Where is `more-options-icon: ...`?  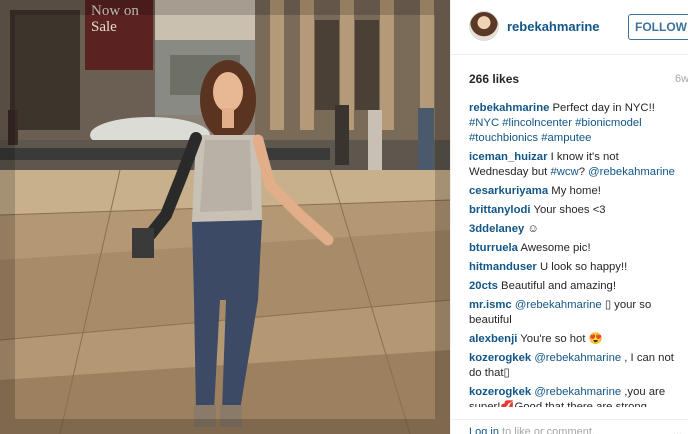 more-options-icon: ... is located at coordinates (677, 430).